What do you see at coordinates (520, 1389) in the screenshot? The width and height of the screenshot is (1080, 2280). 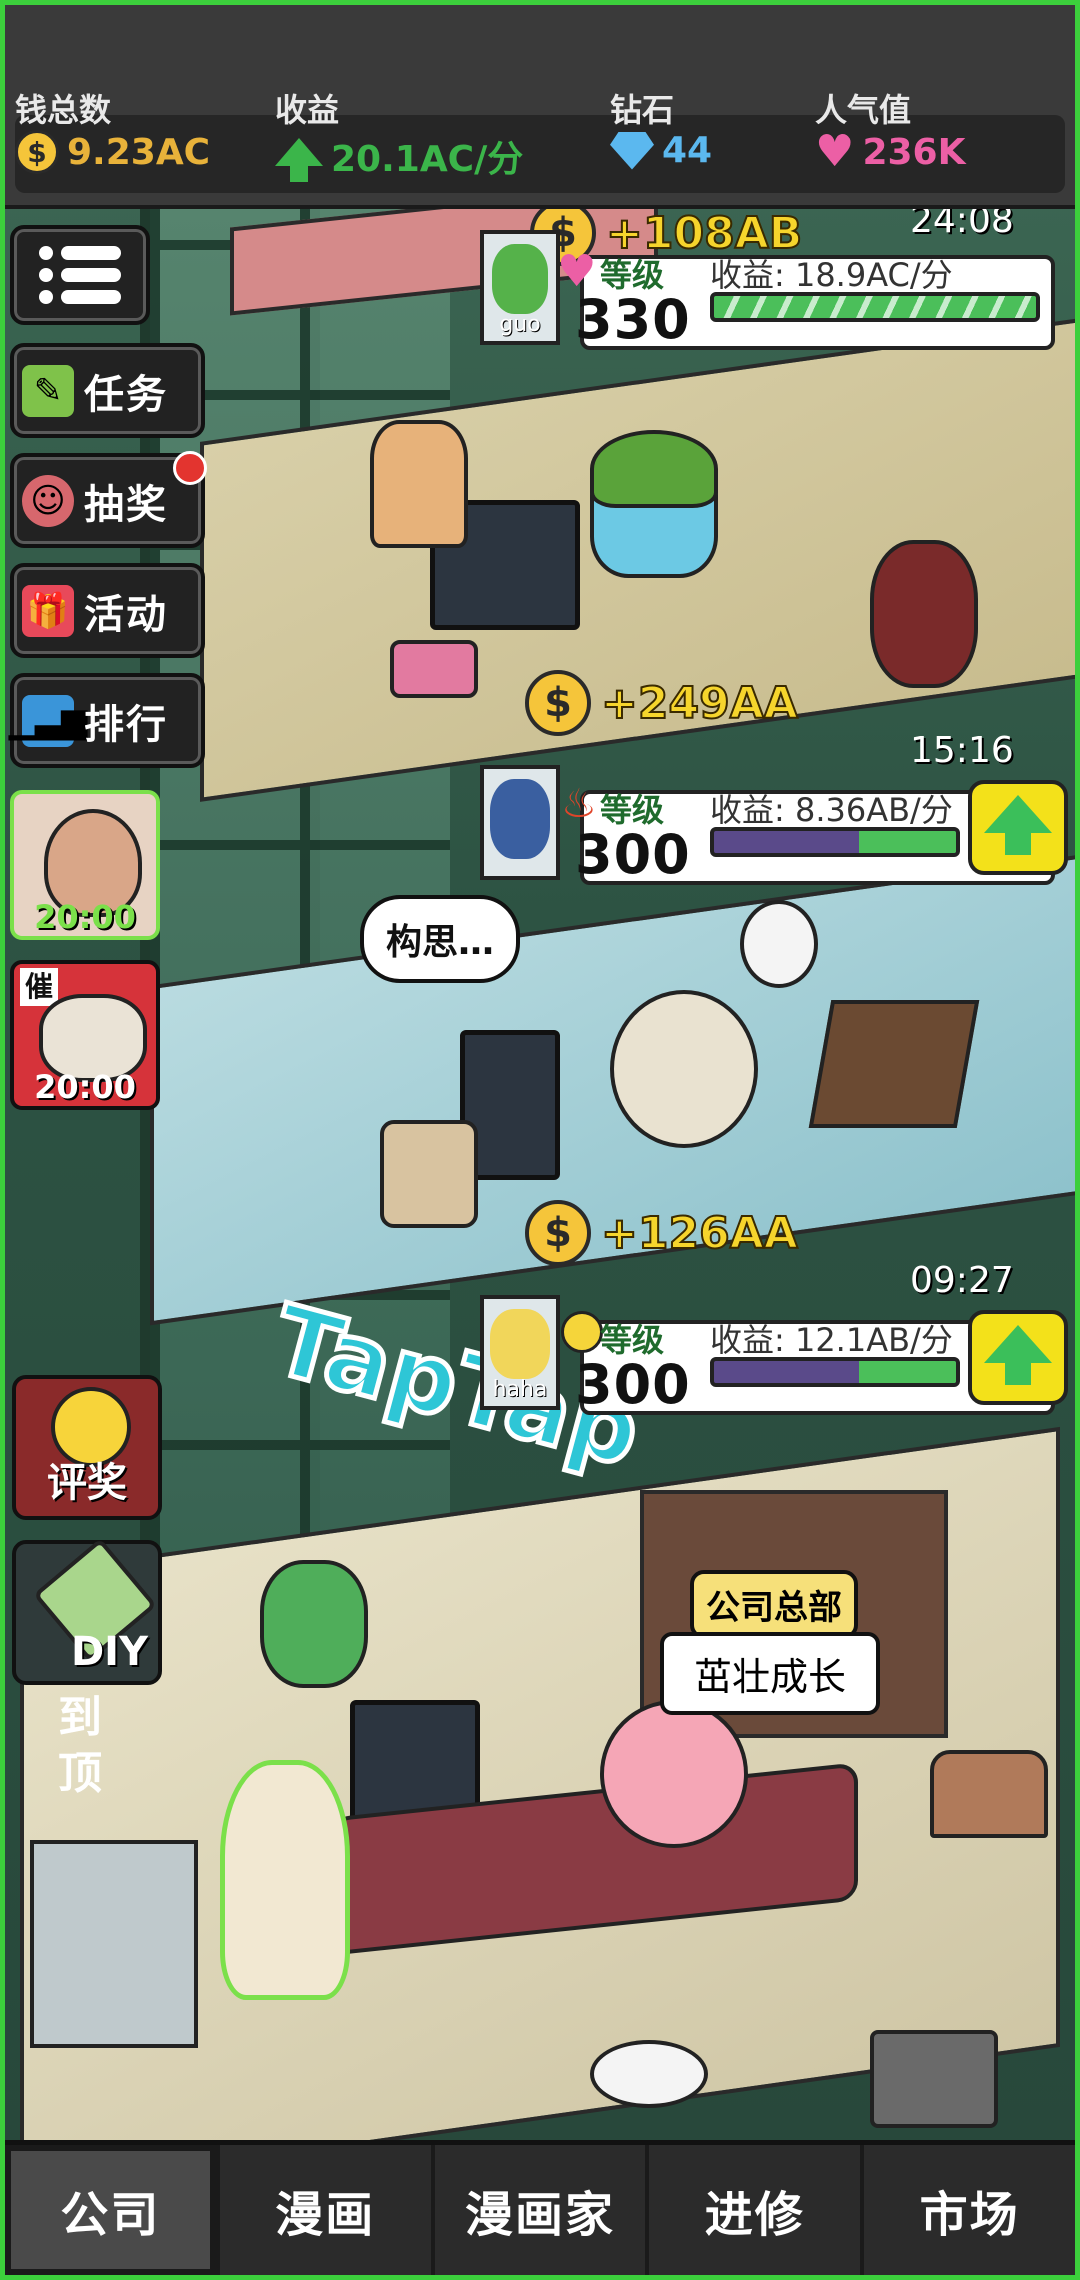 I see `floor-3-avatar-label: haha` at bounding box center [520, 1389].